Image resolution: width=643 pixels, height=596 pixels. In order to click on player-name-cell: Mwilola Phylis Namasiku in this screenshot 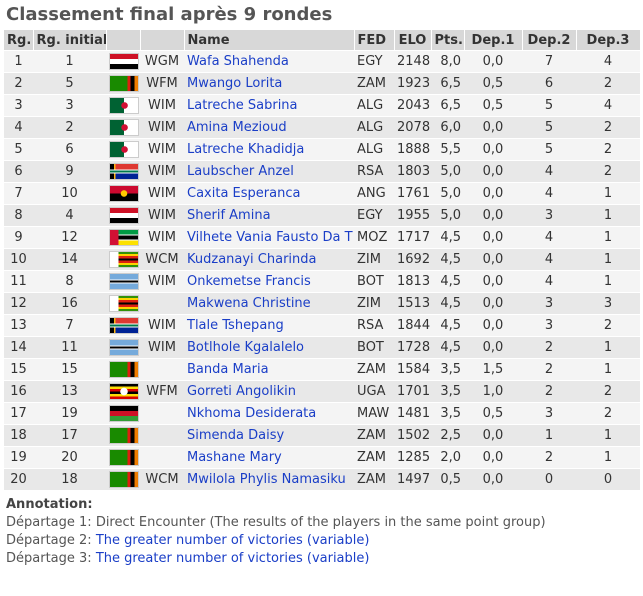, I will do `click(269, 479)`.